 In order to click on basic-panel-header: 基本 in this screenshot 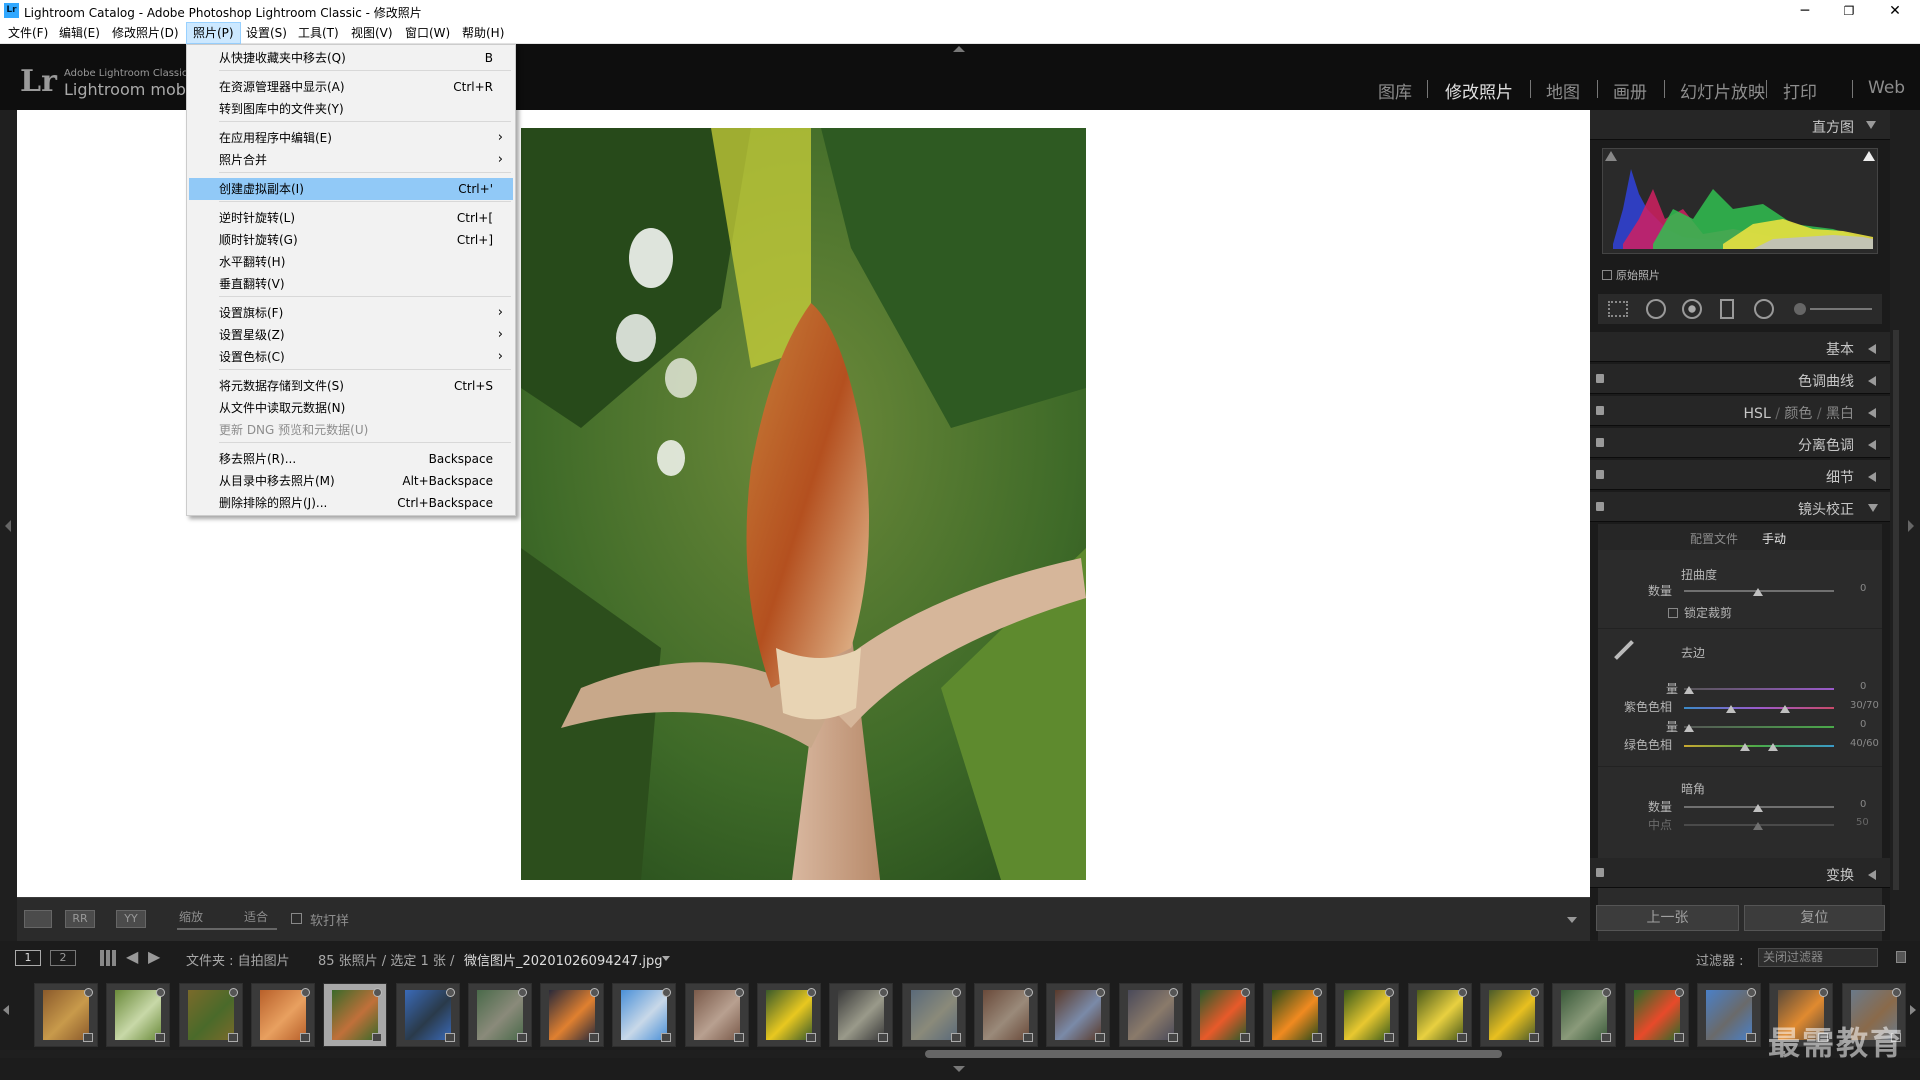, I will do `click(1740, 347)`.